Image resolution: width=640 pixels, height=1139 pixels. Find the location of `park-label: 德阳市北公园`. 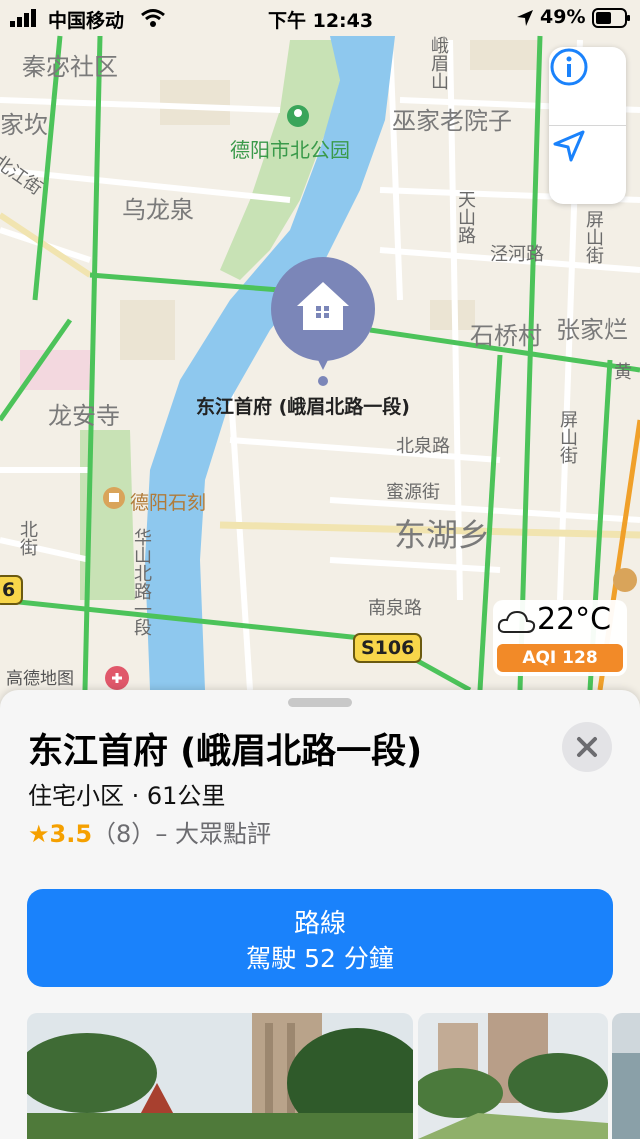

park-label: 德阳市北公园 is located at coordinates (290, 150).